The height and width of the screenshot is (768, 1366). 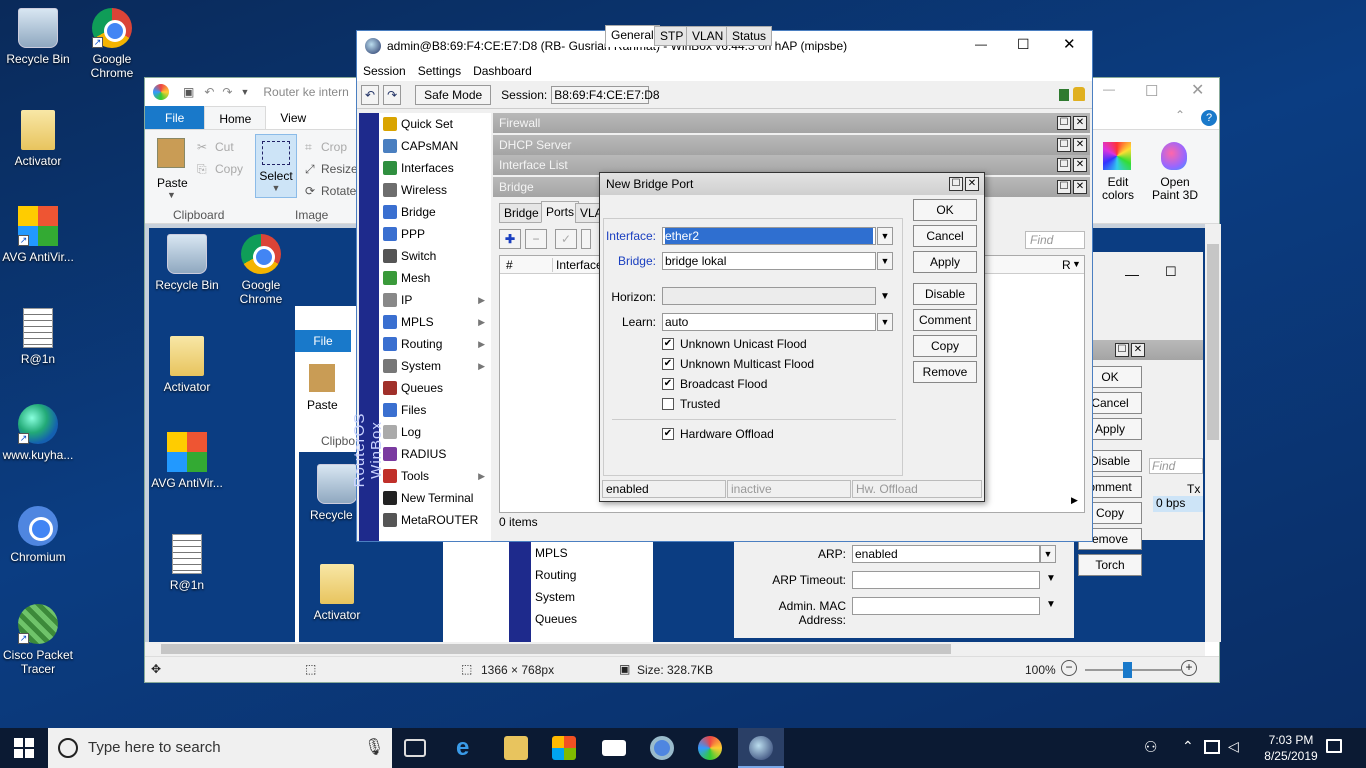 What do you see at coordinates (293, 117) in the screenshot?
I see `tab-view: View` at bounding box center [293, 117].